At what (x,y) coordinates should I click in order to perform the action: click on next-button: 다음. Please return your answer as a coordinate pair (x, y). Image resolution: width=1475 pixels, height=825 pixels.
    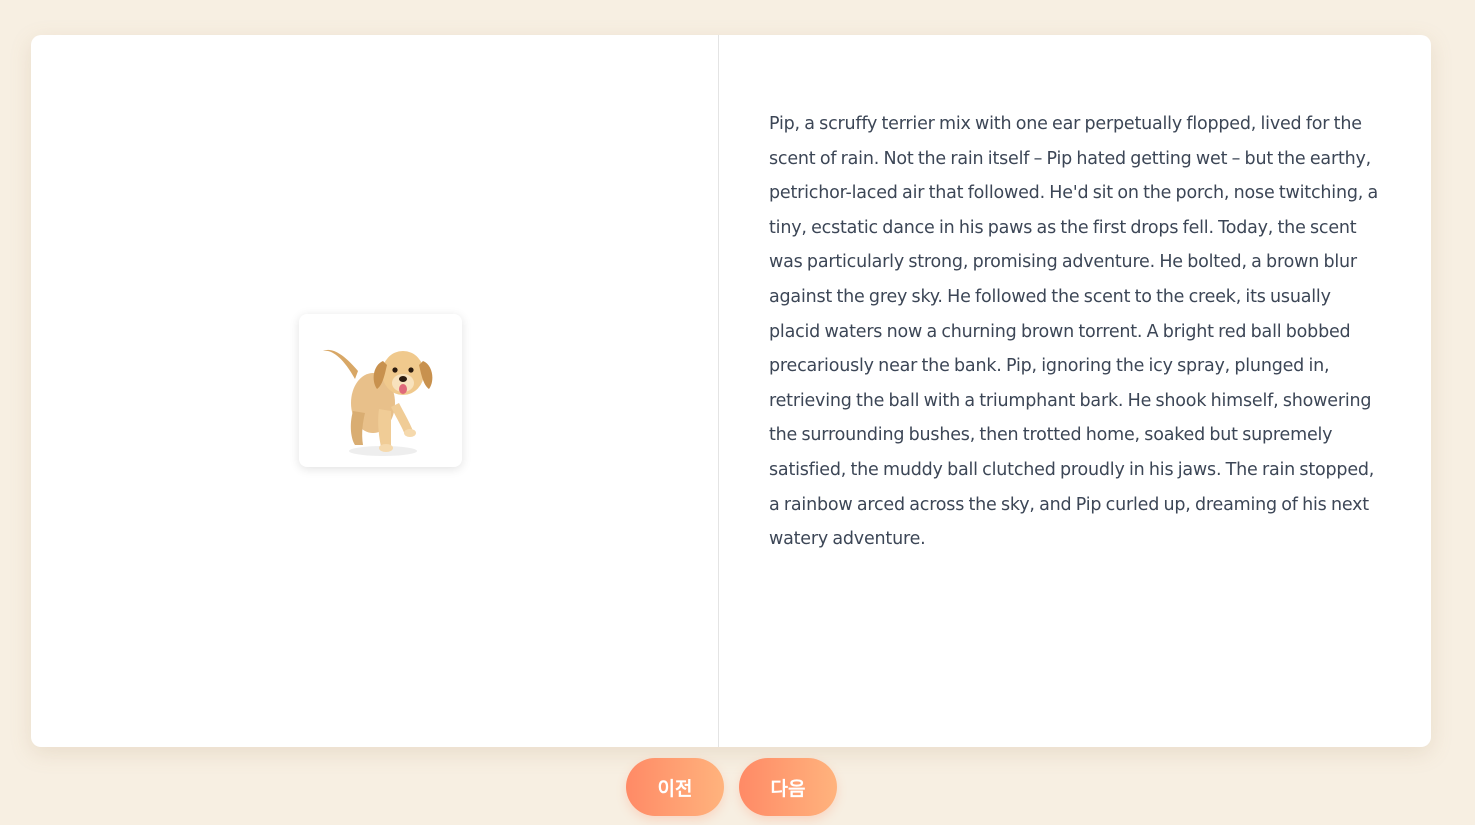
    Looking at the image, I should click on (788, 787).